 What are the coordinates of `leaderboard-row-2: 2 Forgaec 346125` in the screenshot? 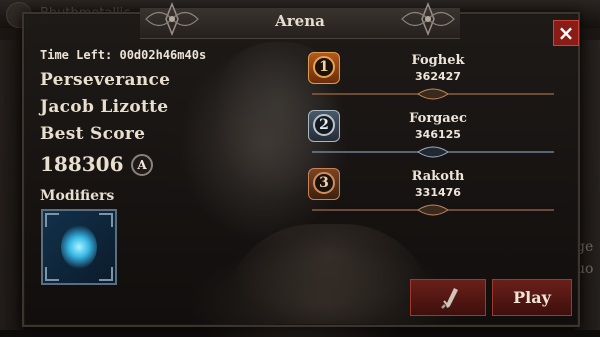 It's located at (433, 135).